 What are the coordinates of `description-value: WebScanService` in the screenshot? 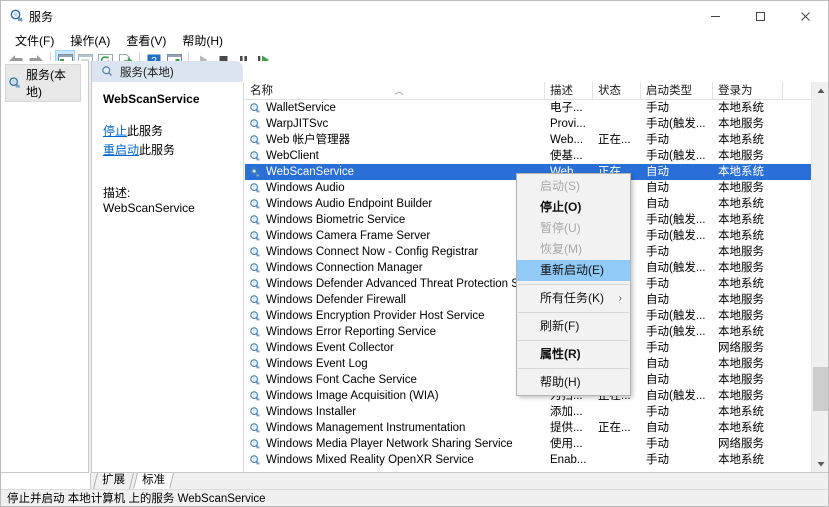 It's located at (149, 208).